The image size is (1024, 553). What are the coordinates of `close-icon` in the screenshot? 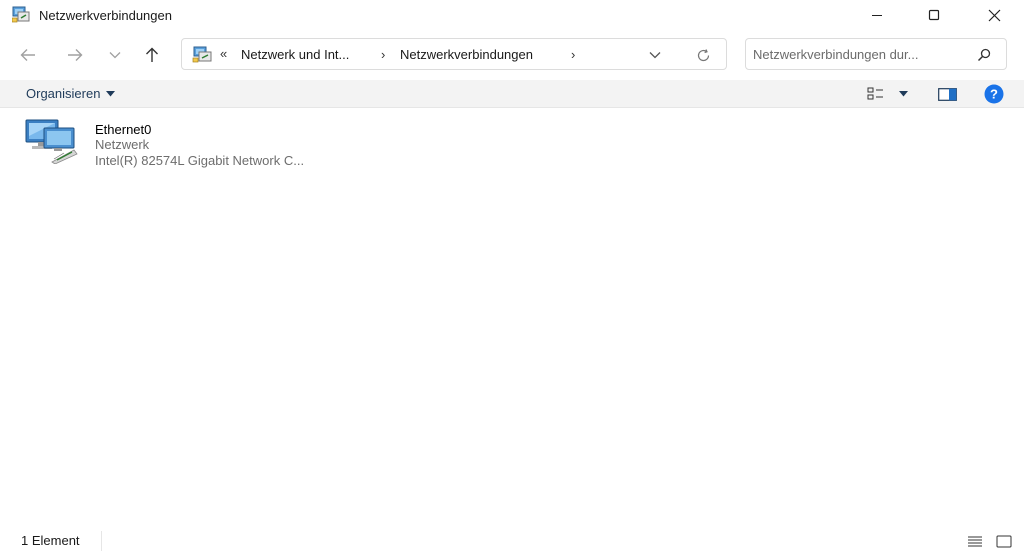 It's located at (994, 15).